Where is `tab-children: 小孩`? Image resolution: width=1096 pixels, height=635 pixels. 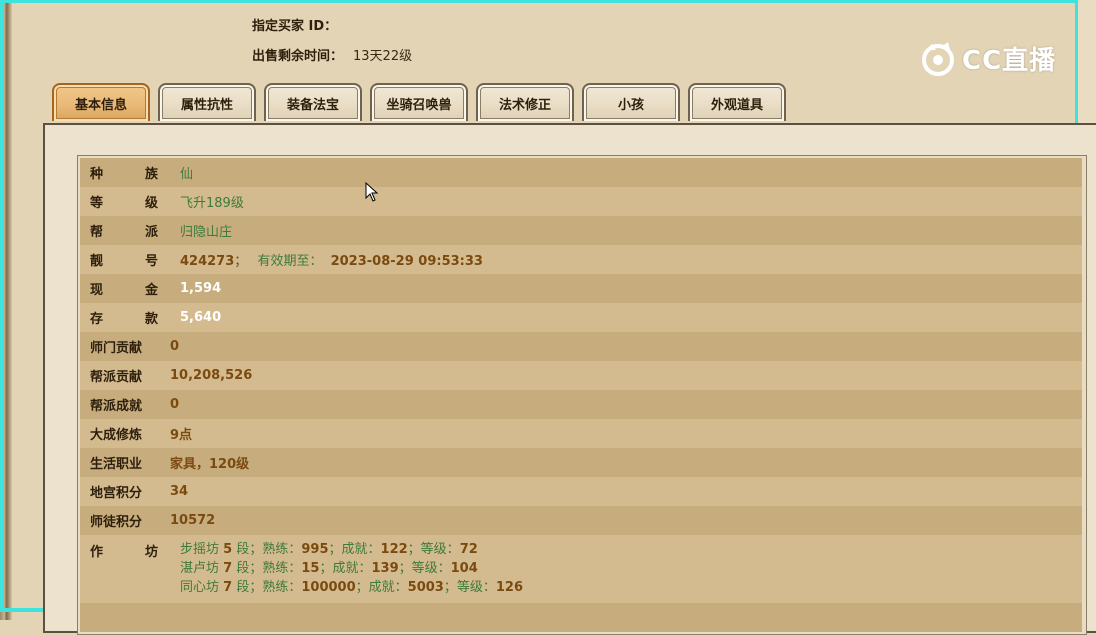 tab-children: 小孩 is located at coordinates (631, 102).